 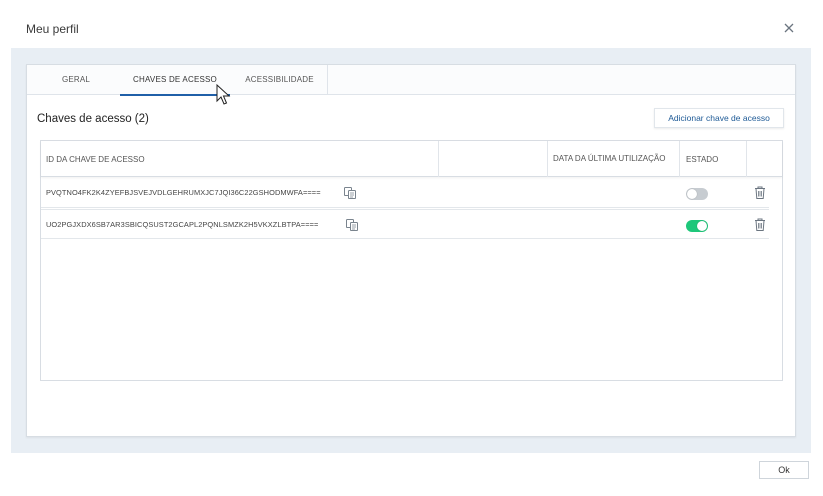 What do you see at coordinates (719, 118) in the screenshot?
I see `add-access-key-button: Adicionar chave de acesso` at bounding box center [719, 118].